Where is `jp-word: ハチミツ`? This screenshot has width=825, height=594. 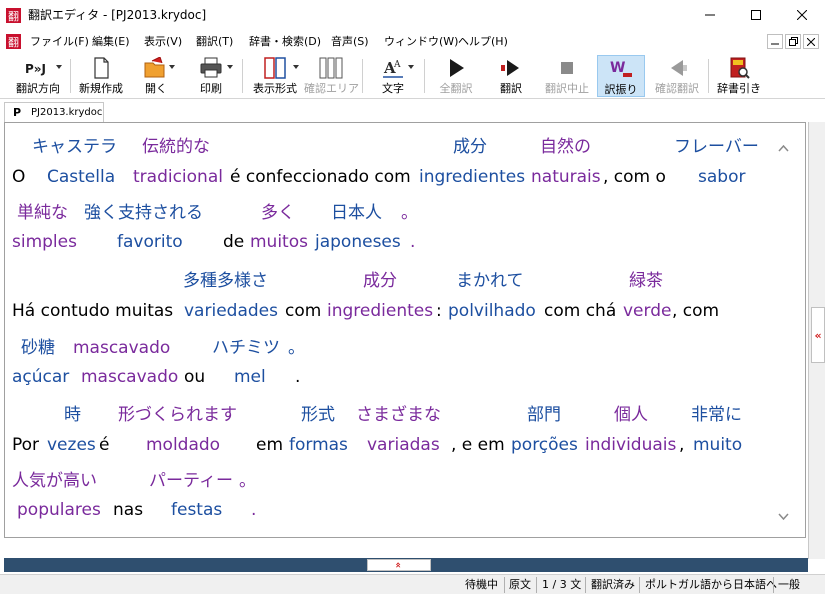 jp-word: ハチミツ is located at coordinates (246, 348).